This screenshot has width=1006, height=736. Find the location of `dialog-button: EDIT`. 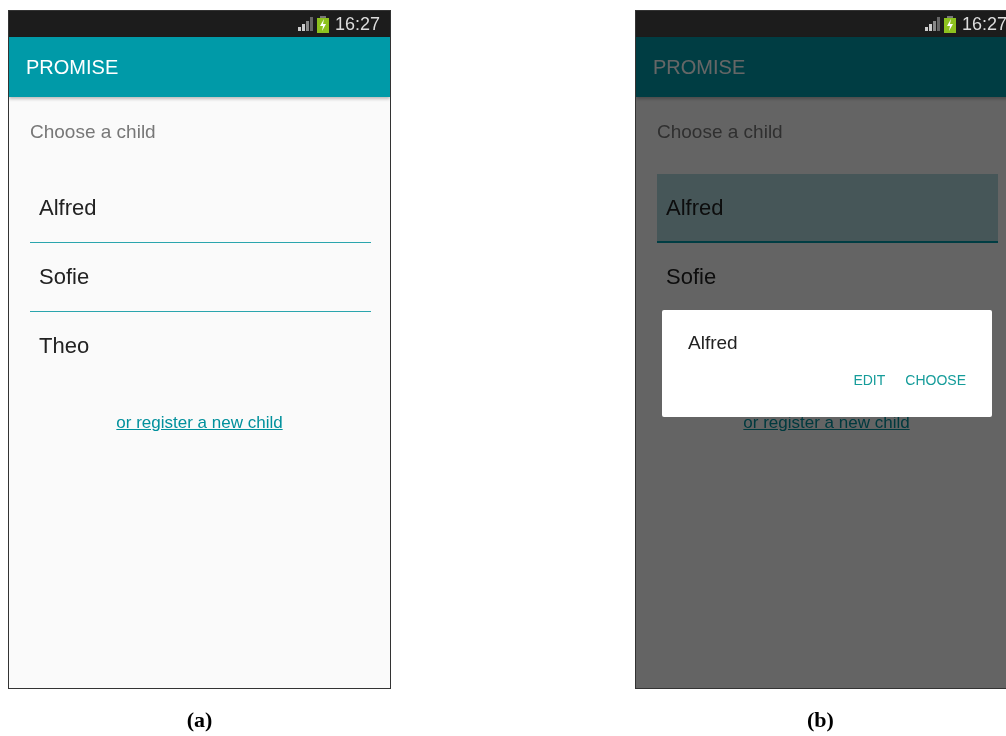

dialog-button: EDIT is located at coordinates (869, 380).